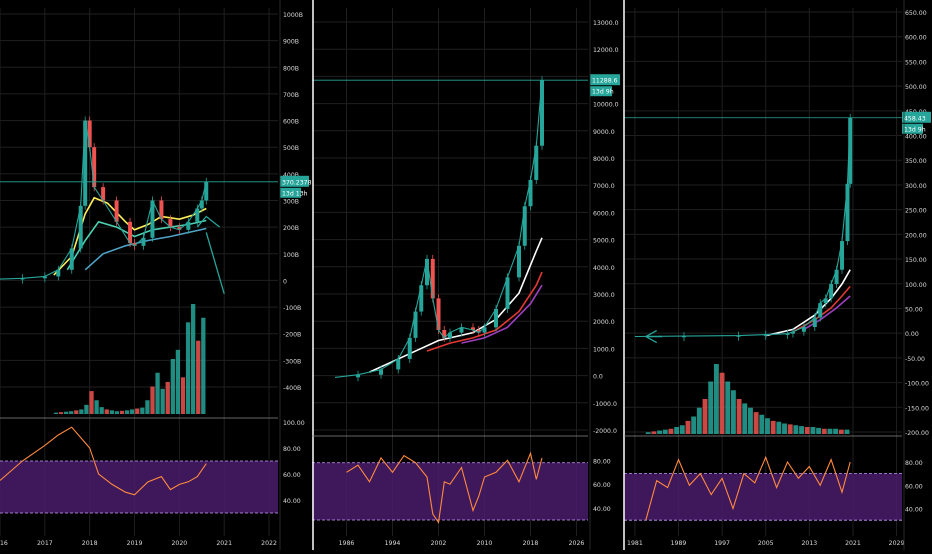 The height and width of the screenshot is (554, 932). Describe the element at coordinates (291, 148) in the screenshot. I see `price-tick-label: 500B` at that location.